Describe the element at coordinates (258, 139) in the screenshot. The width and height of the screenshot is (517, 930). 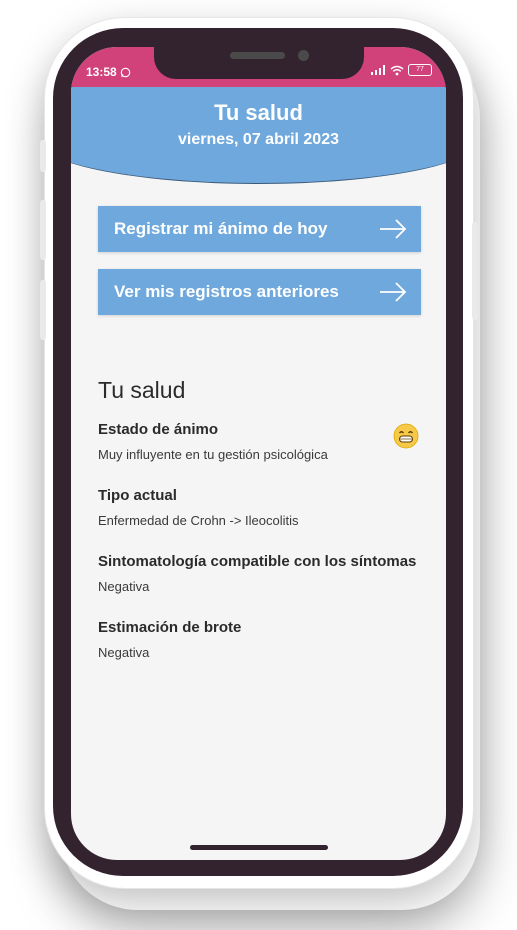
I see `page-date: viernes, 07 abril 2023` at that location.